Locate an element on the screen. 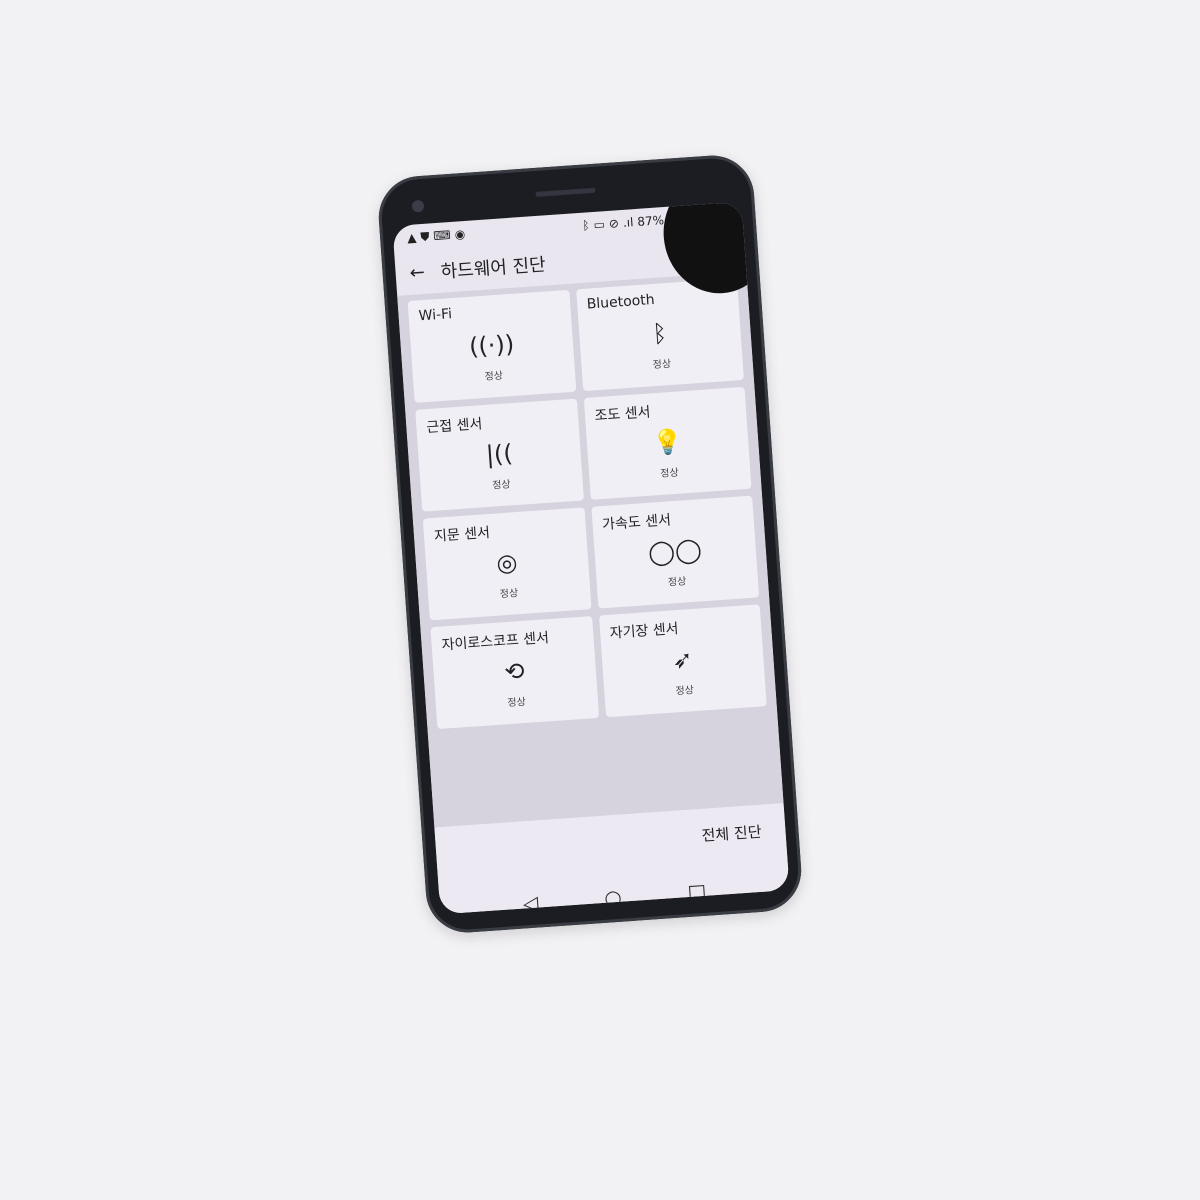  tile-title: Wi-Fi is located at coordinates (435, 315).